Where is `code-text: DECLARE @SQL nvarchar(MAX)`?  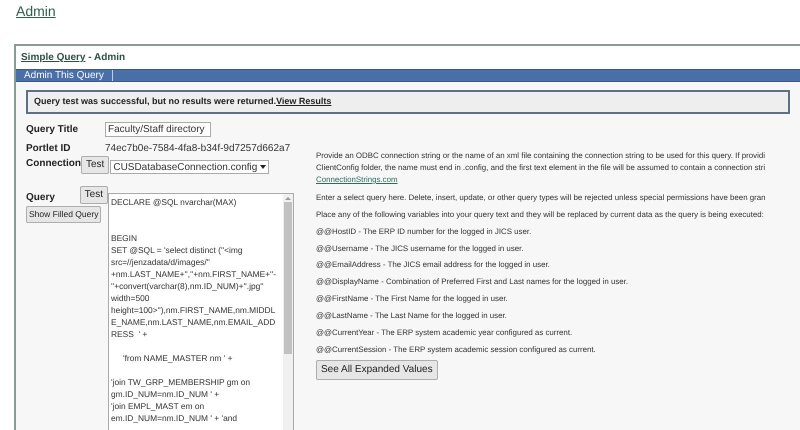
code-text: DECLARE @SQL nvarchar(MAX) is located at coordinates (173, 202).